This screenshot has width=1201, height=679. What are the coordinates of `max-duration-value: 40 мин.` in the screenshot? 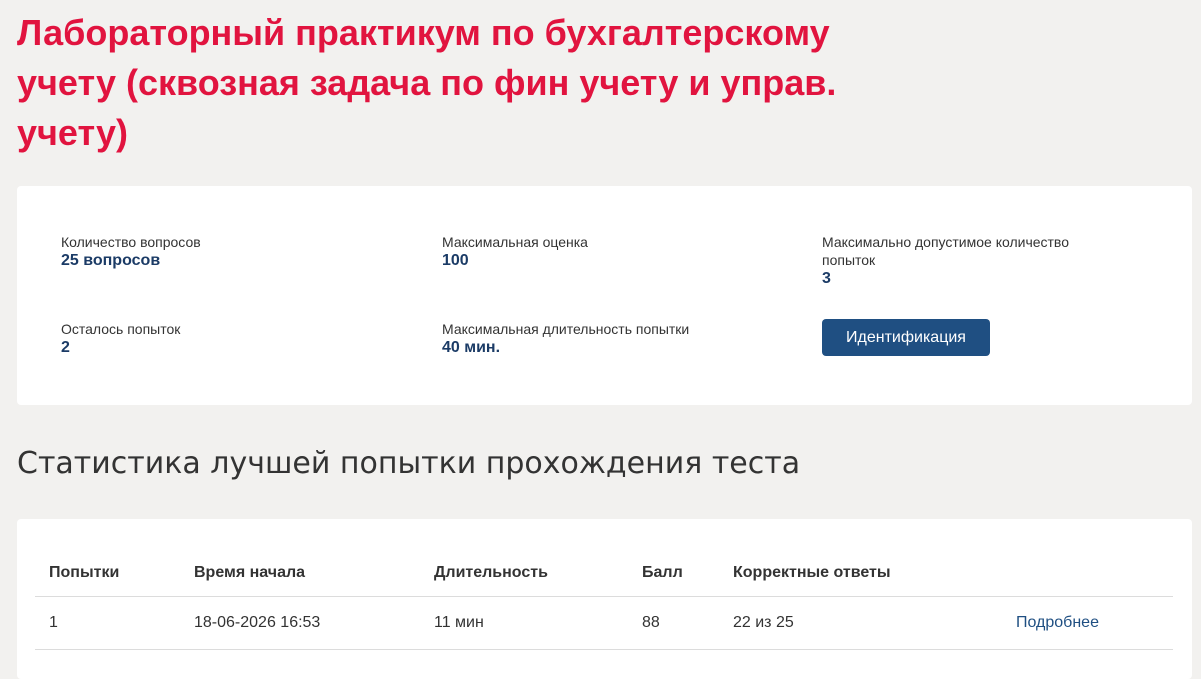 It's located at (471, 347).